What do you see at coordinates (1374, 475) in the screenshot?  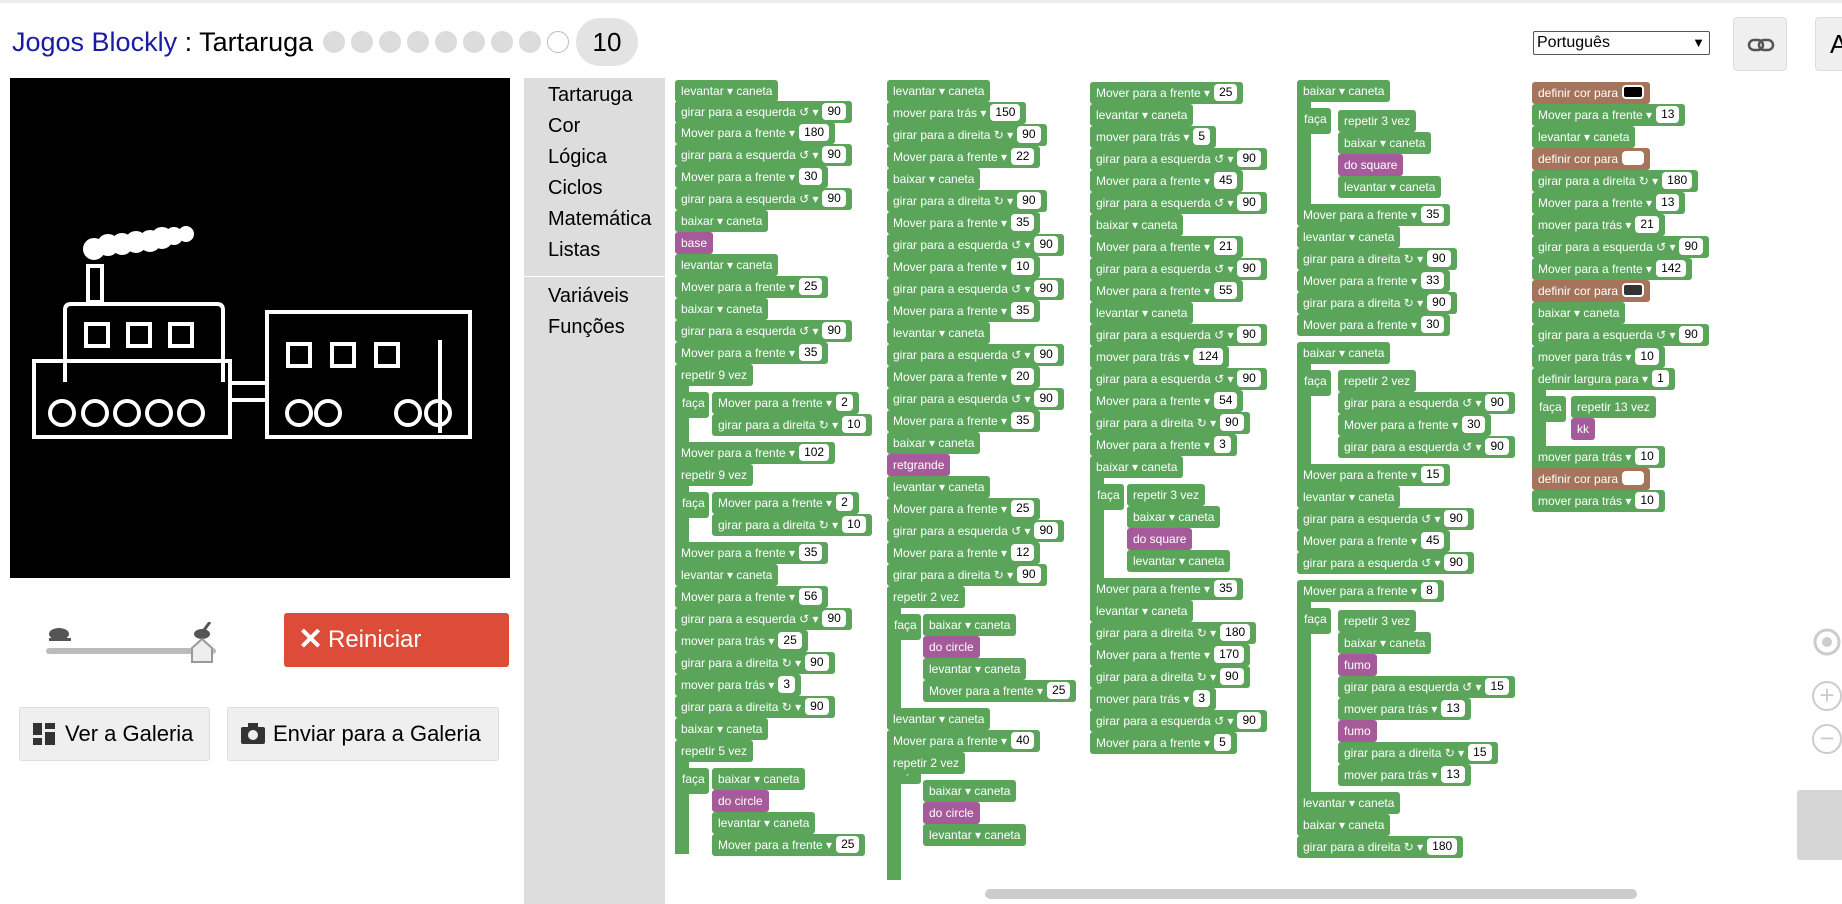 I see `turtle-block: Mover para a frente ▾ 15` at bounding box center [1374, 475].